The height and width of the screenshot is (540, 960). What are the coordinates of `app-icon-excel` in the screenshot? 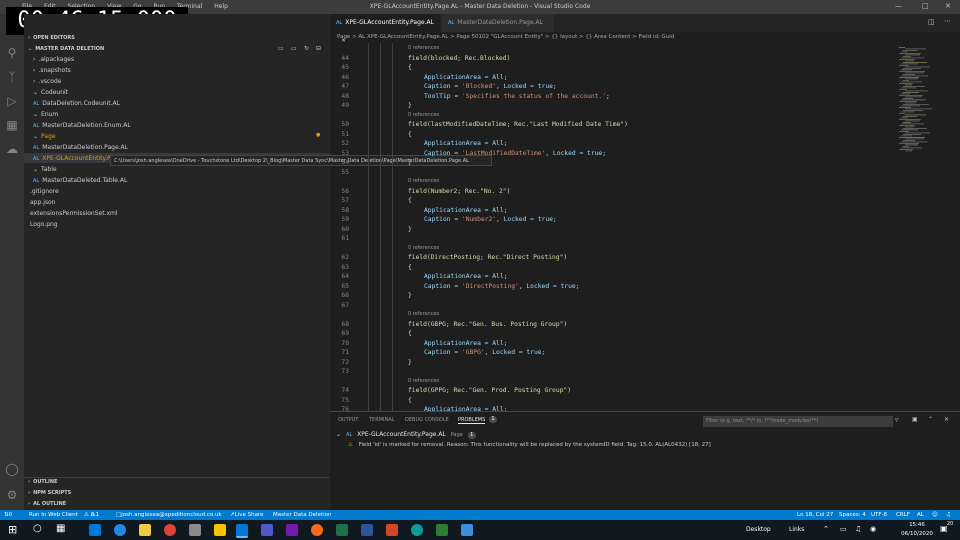 It's located at (342, 530).